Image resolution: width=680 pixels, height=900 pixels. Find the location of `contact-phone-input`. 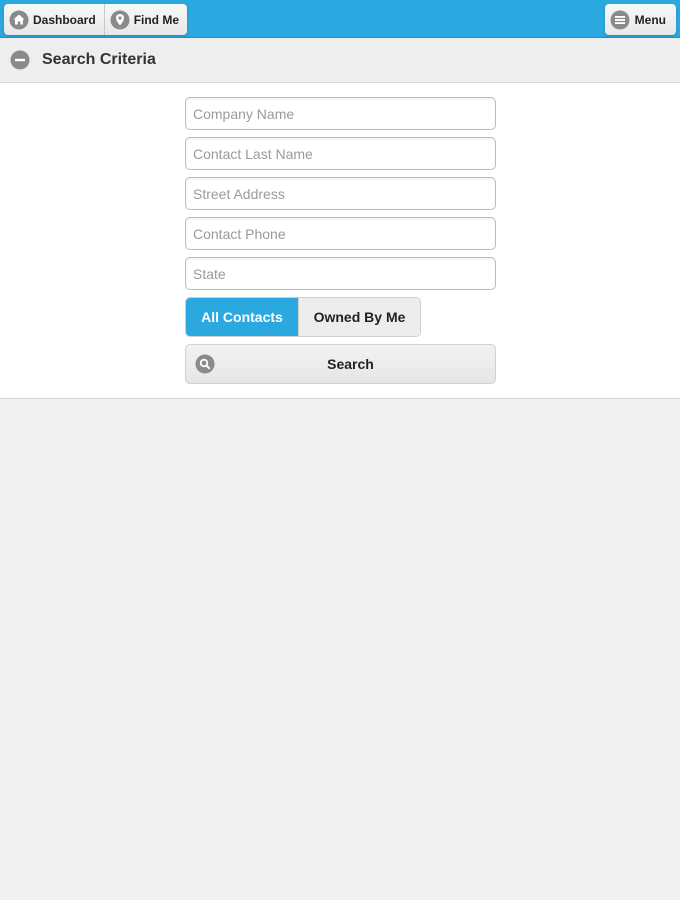

contact-phone-input is located at coordinates (340, 233).